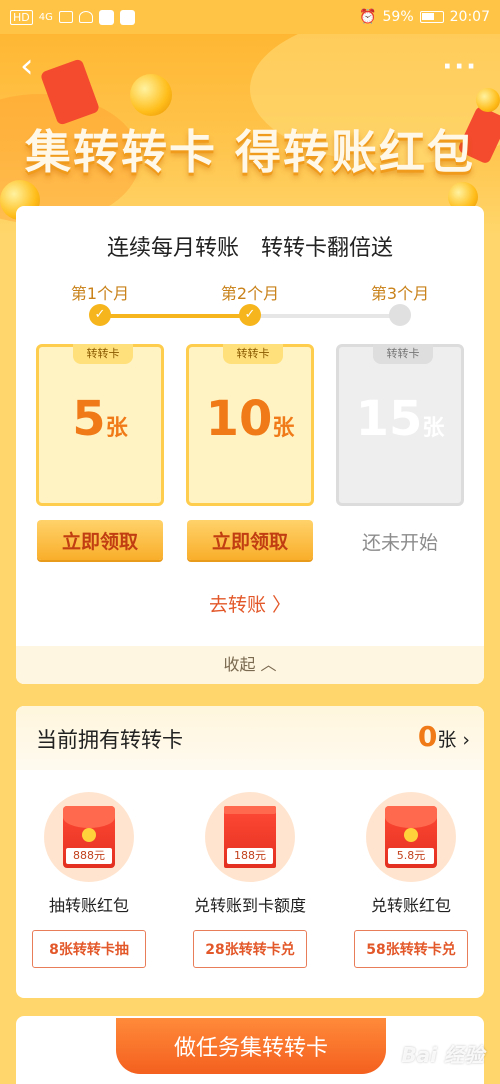 The height and width of the screenshot is (1084, 500). I want to click on reward-amount: 10张, so click(250, 419).